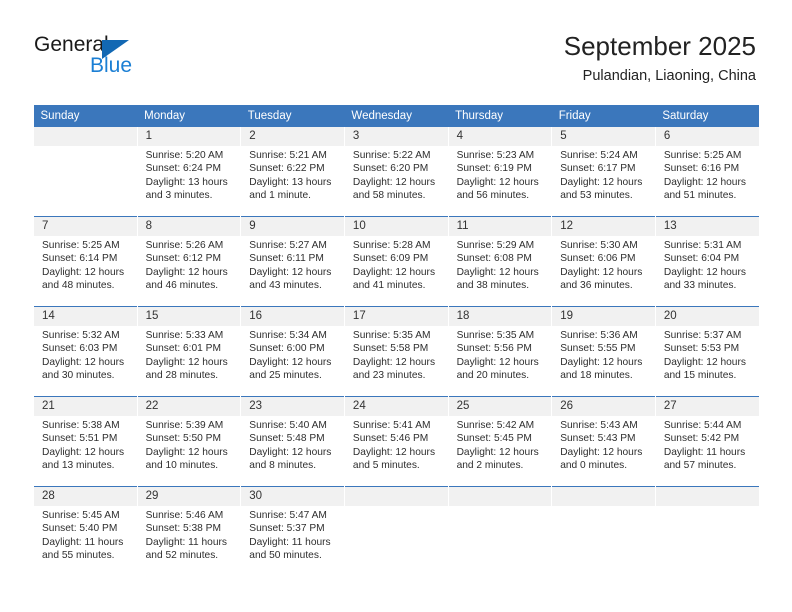 This screenshot has height=612, width=792. Describe the element at coordinates (85, 316) in the screenshot. I see `day-number: 14` at that location.